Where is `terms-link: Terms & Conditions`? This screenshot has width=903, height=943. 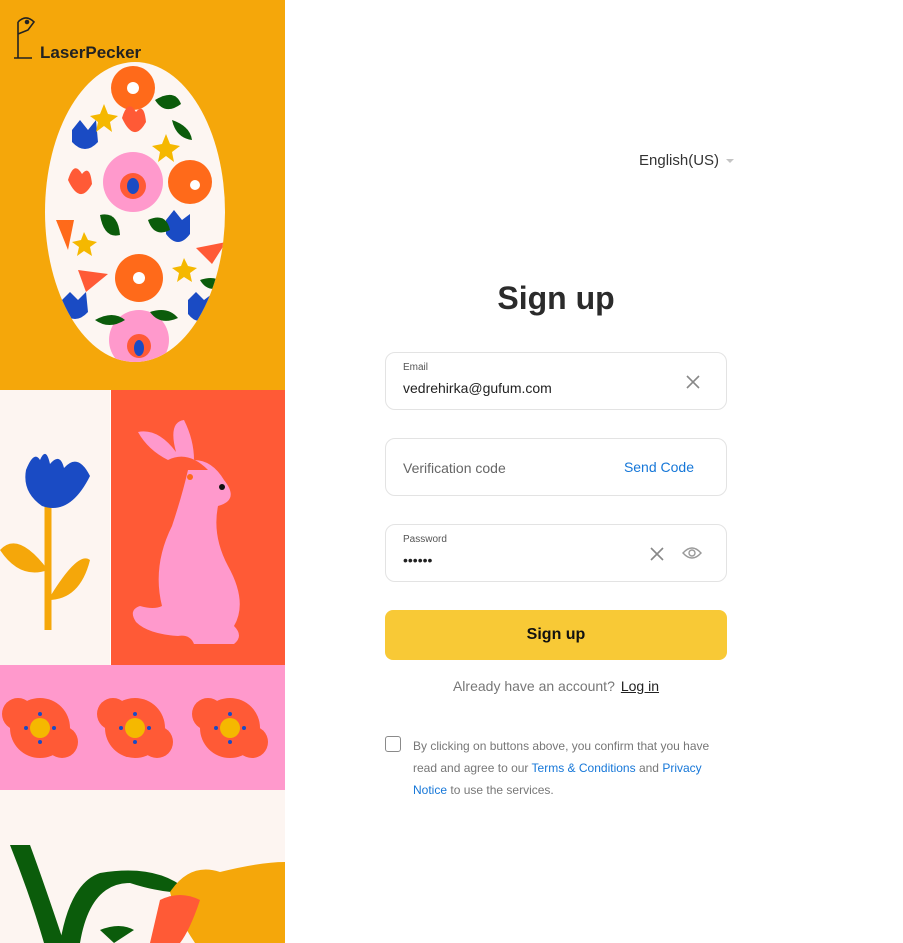 terms-link: Terms & Conditions is located at coordinates (584, 768).